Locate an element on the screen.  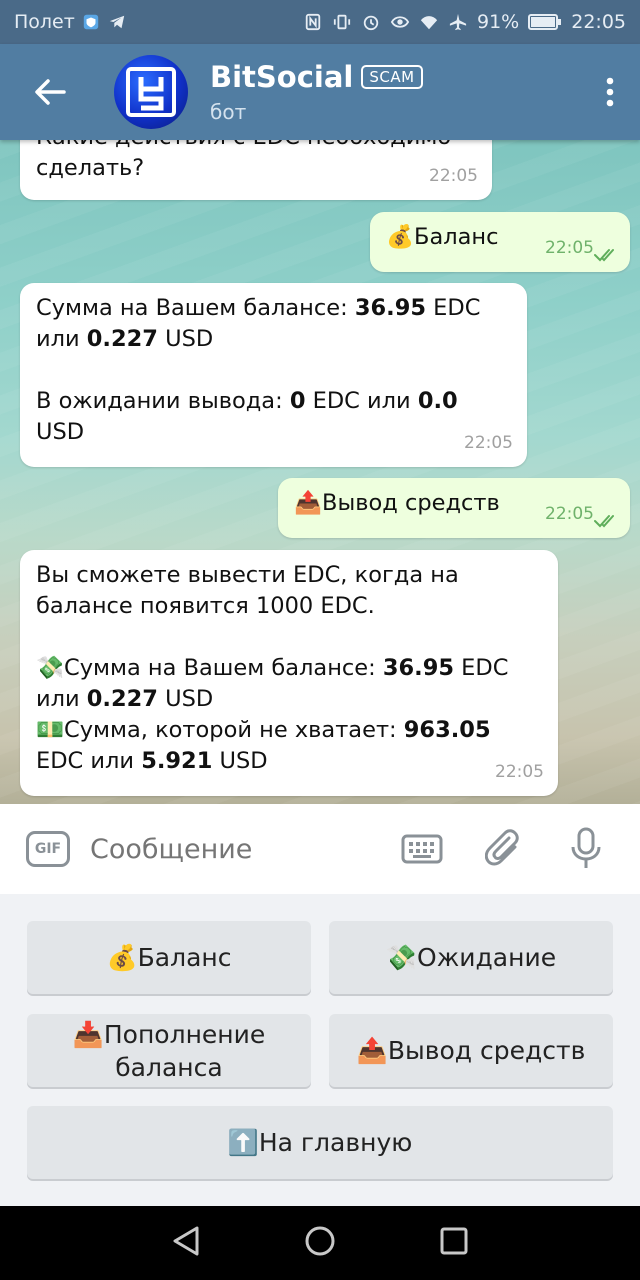
keyboard-button-balance: 💰 Баланс is located at coordinates (169, 957).